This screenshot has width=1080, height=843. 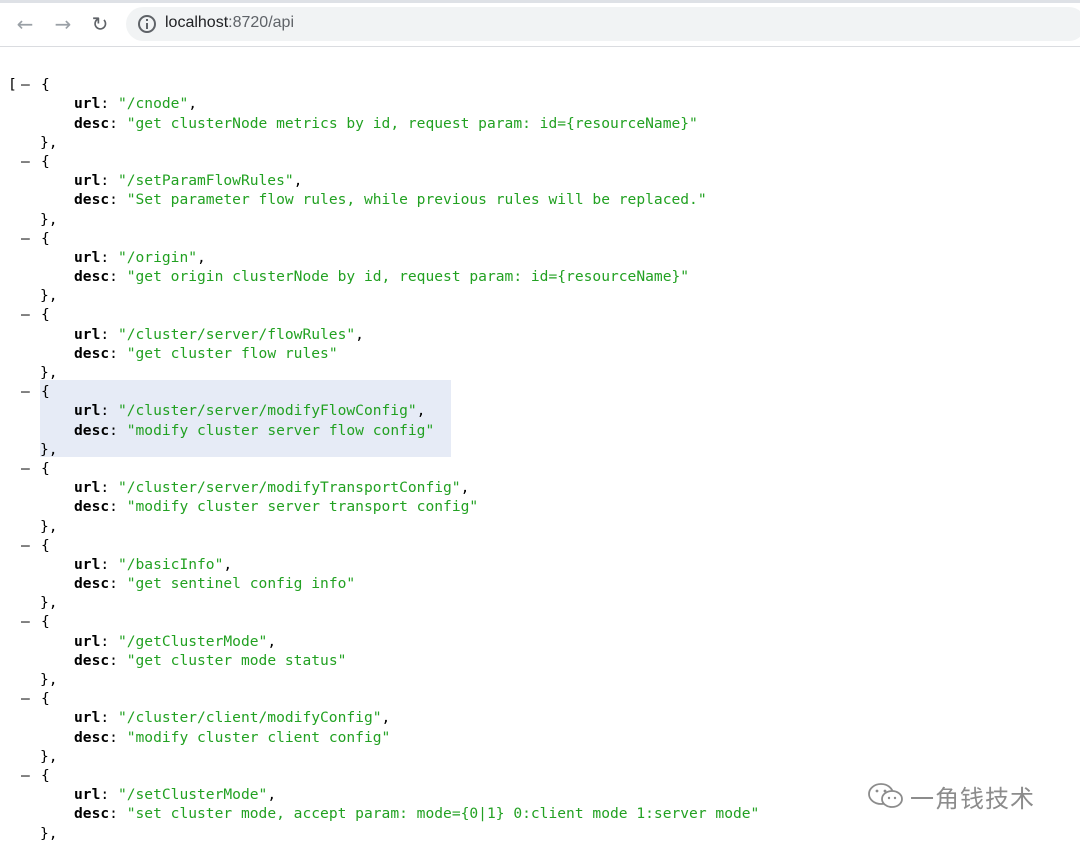 I want to click on url-value: "/cluster/server/modifyFlowConfig", so click(x=267, y=411).